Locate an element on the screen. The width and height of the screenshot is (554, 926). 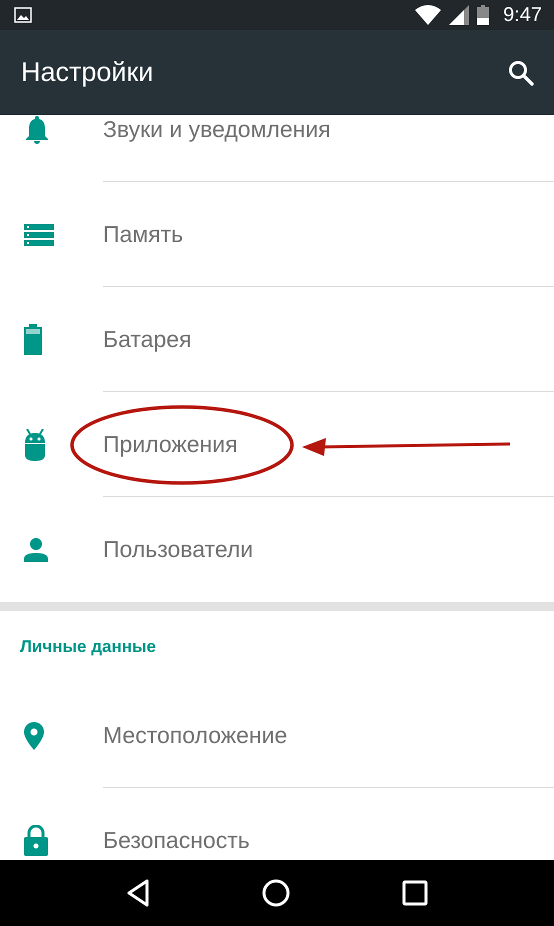
bell-icon is located at coordinates (37, 130).